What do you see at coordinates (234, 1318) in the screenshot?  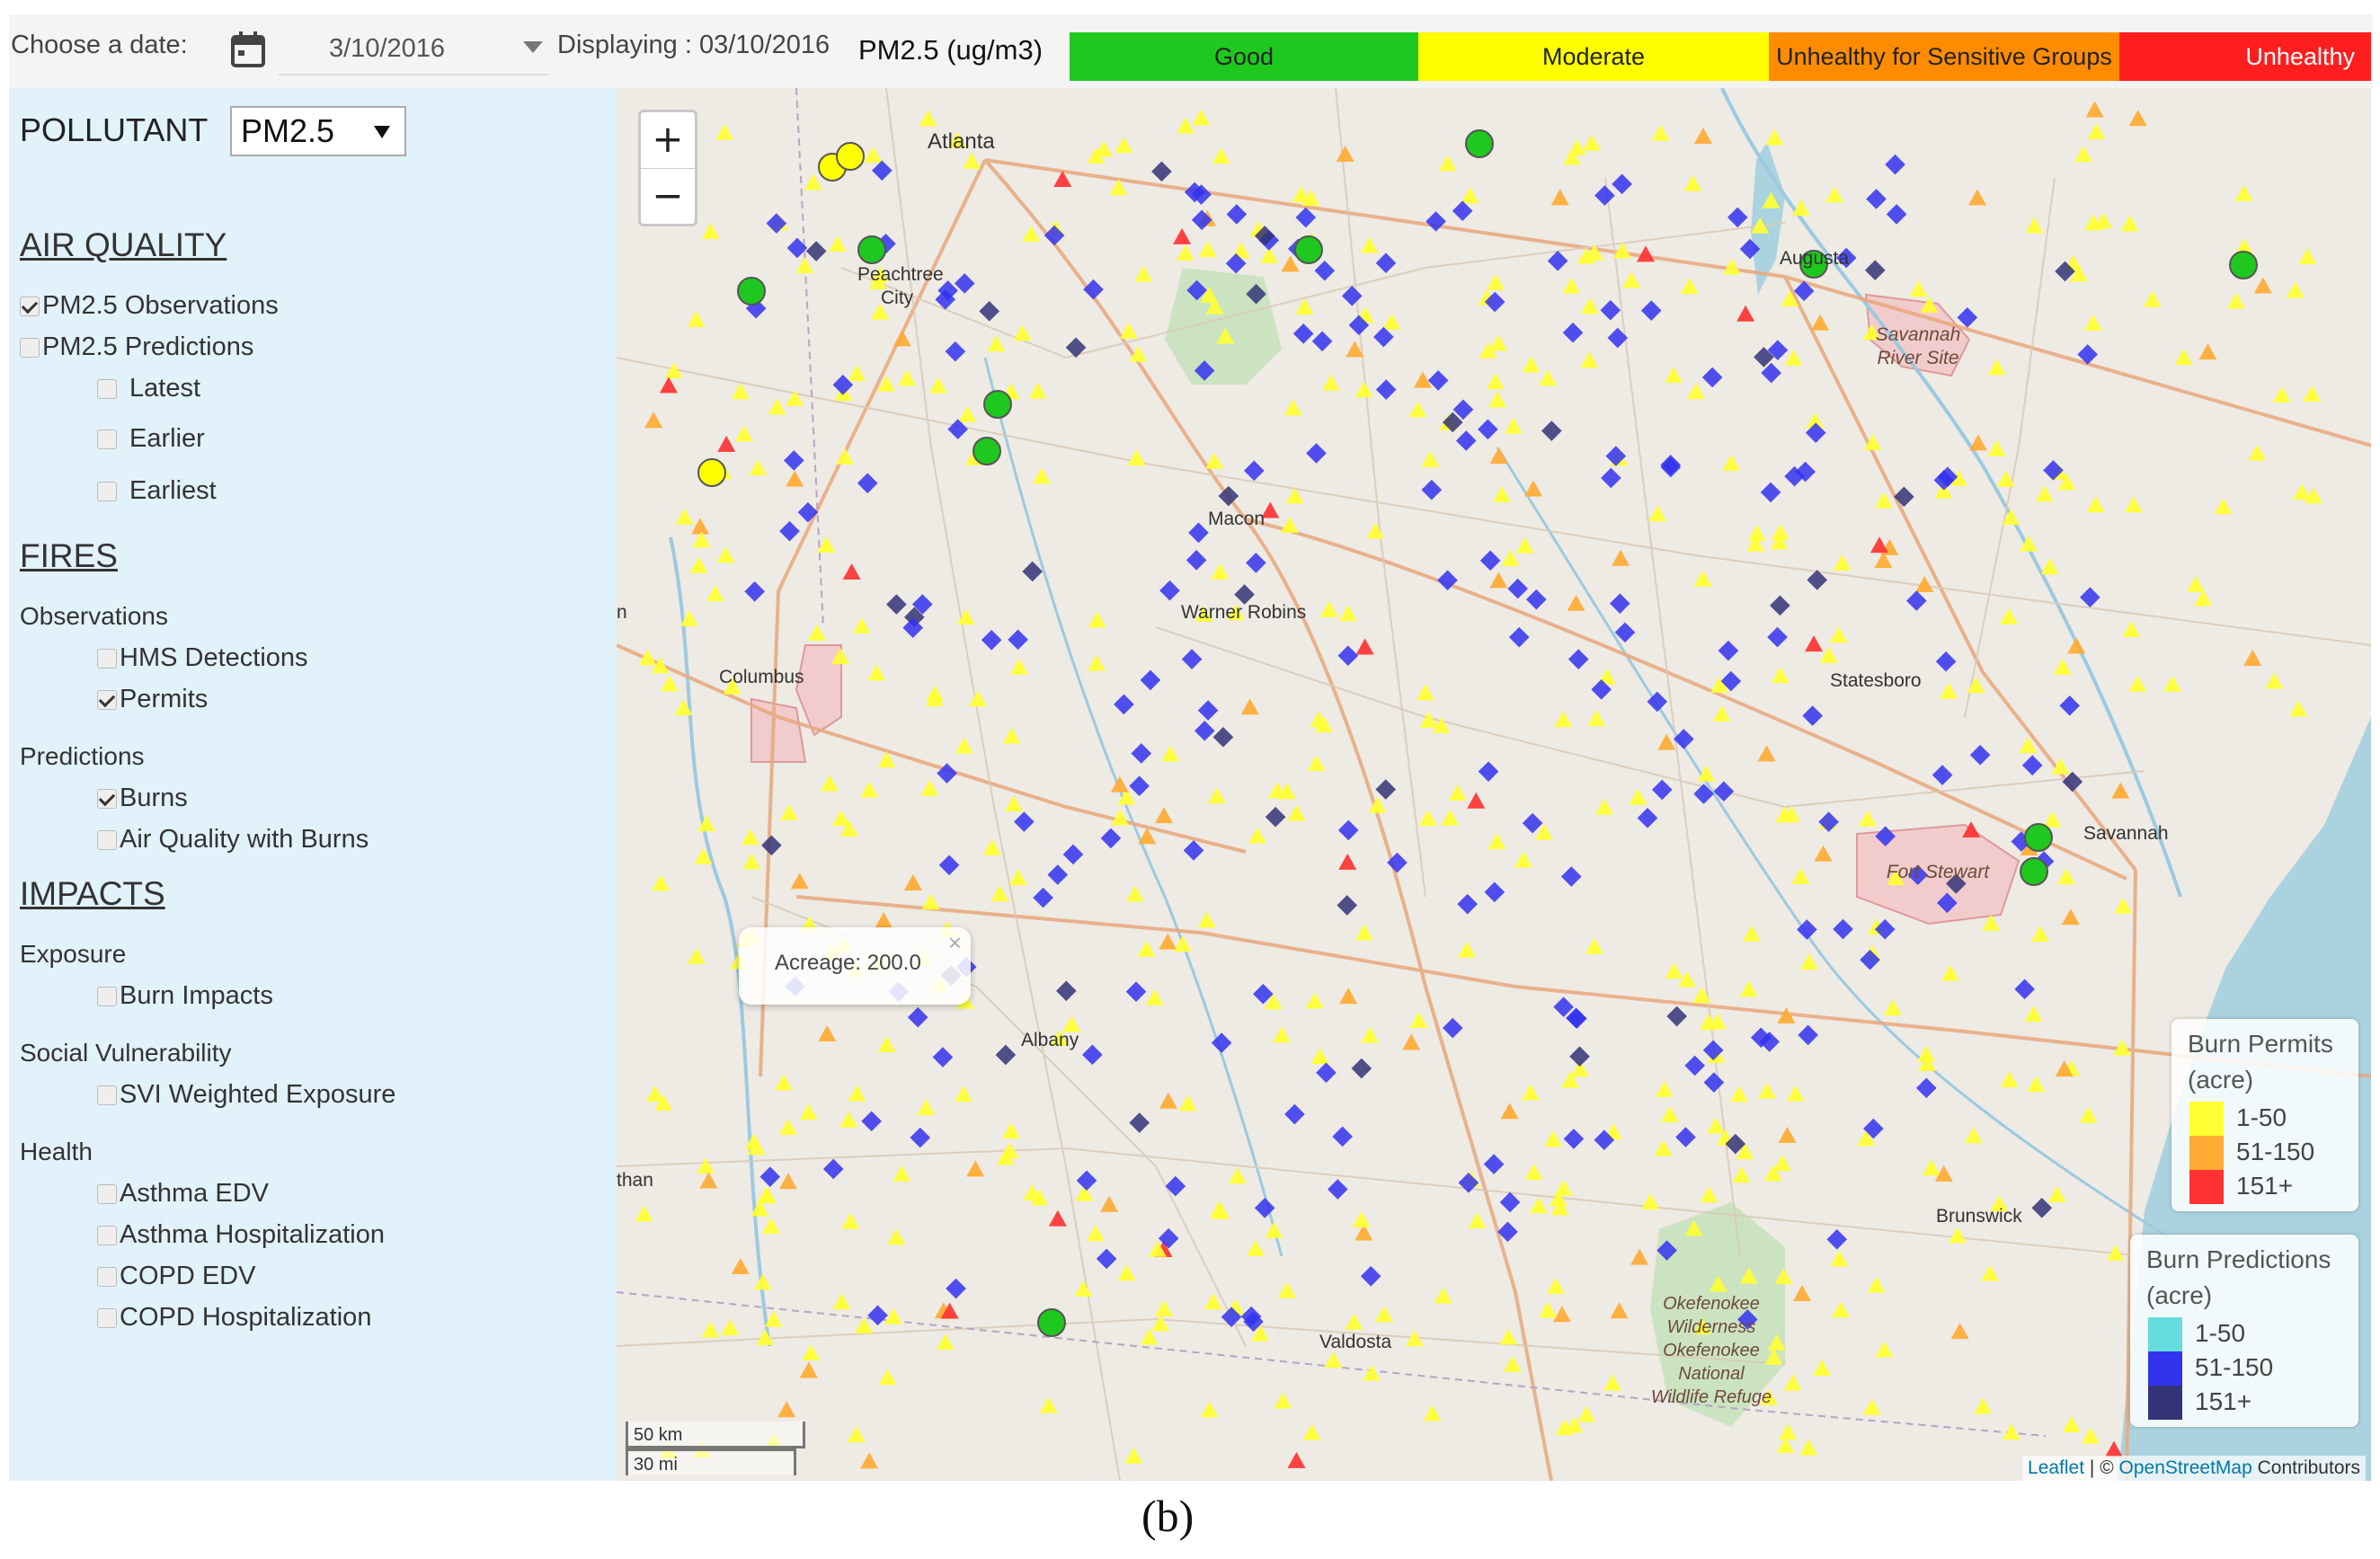 I see `copd-hosp-row: COPD Hospitalization` at bounding box center [234, 1318].